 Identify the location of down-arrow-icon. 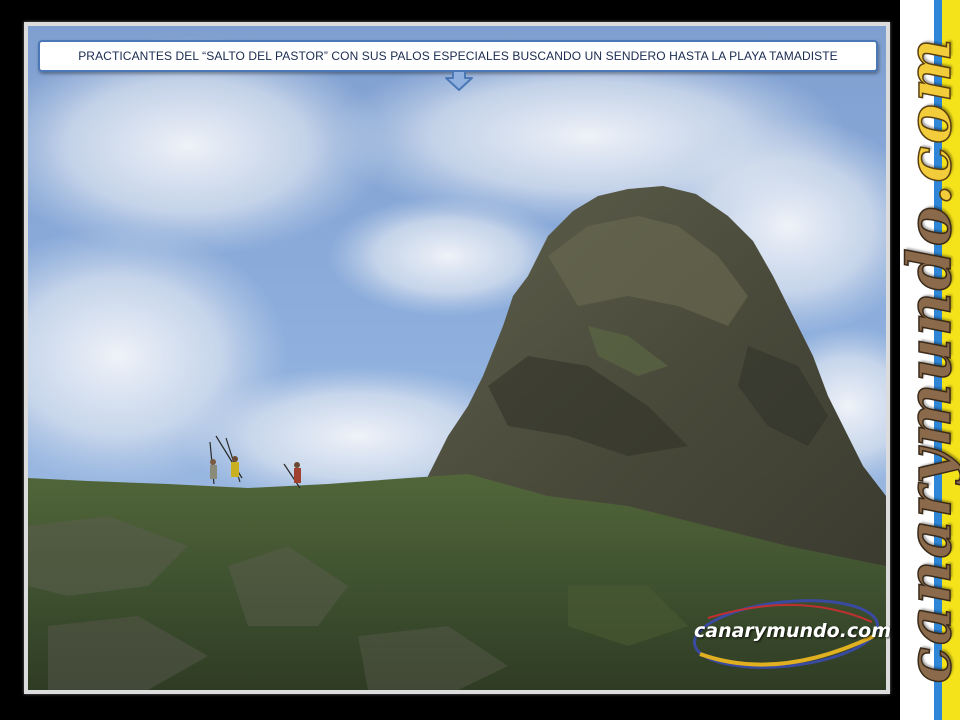
(459, 80).